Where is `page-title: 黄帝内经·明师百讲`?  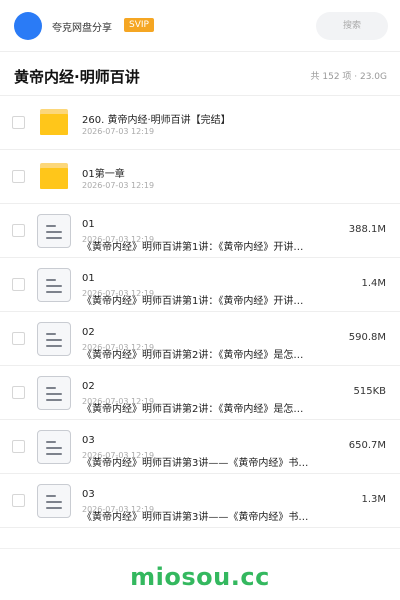 page-title: 黄帝内经·明师百讲 is located at coordinates (77, 77).